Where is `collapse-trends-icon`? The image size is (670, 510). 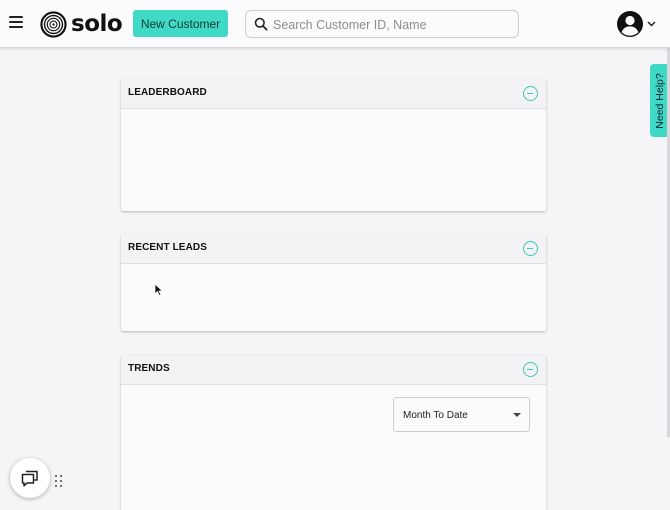 collapse-trends-icon is located at coordinates (530, 369).